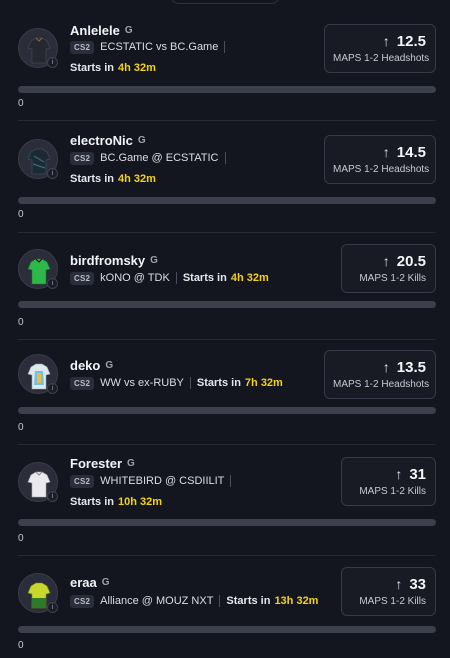  Describe the element at coordinates (101, 140) in the screenshot. I see `player-name: electroNic` at that location.